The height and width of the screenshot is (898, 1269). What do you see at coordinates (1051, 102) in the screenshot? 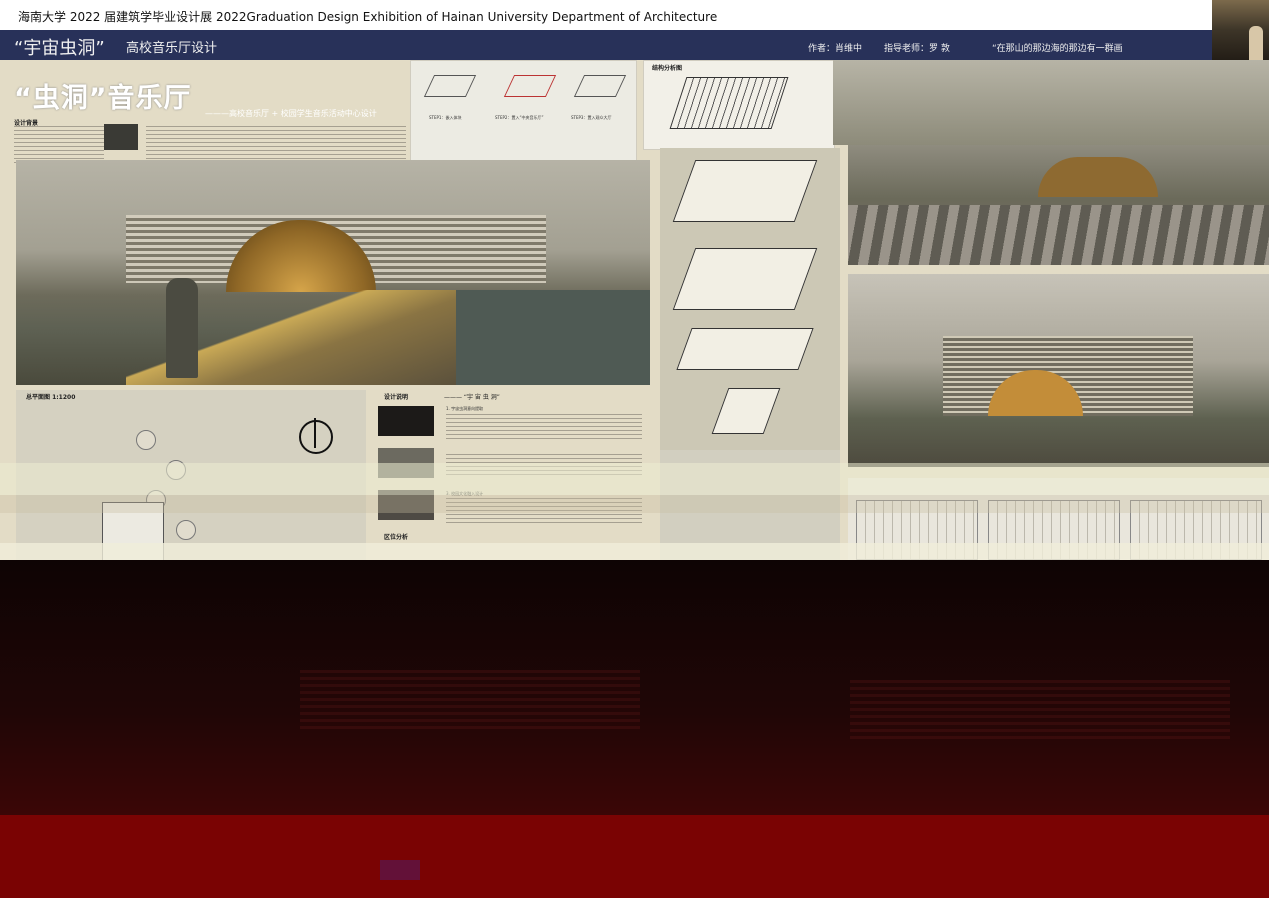
I see `aerial-render` at bounding box center [1051, 102].